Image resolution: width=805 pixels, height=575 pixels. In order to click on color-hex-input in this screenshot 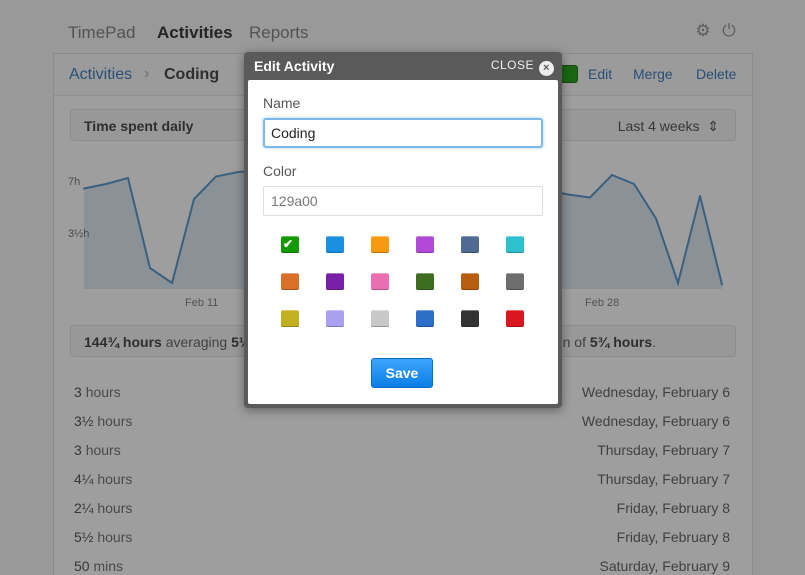, I will do `click(403, 201)`.